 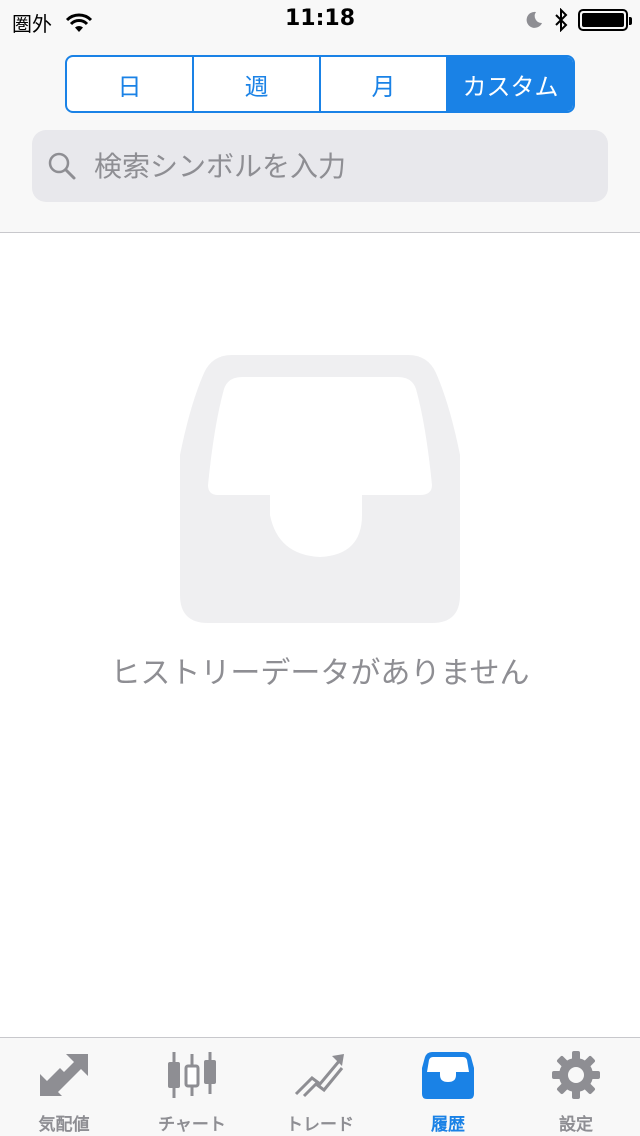 I want to click on empty-message: ヒストリーデータがありません, so click(x=320, y=673).